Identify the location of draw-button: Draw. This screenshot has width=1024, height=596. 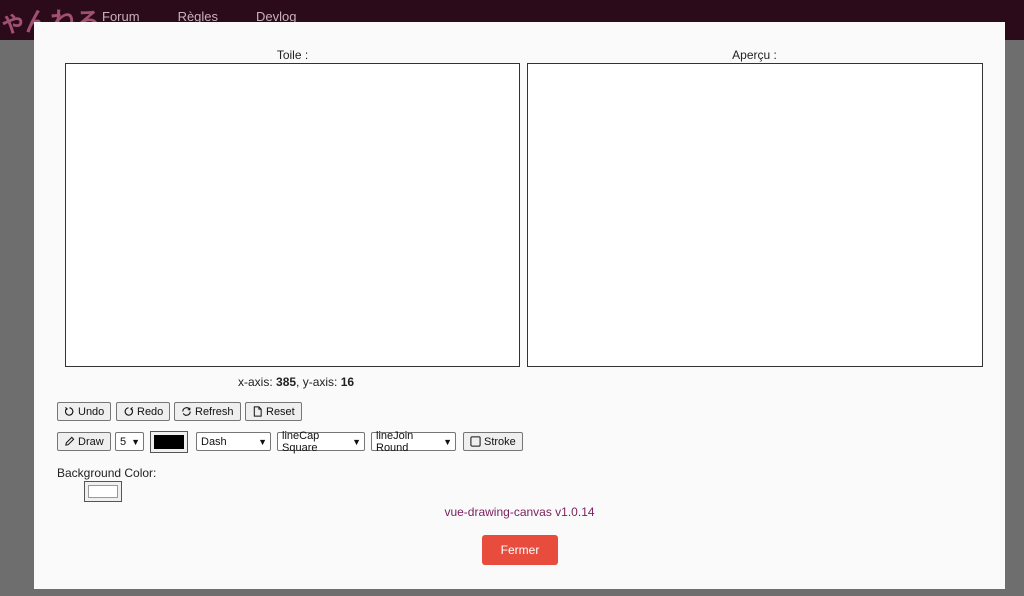
(84, 441).